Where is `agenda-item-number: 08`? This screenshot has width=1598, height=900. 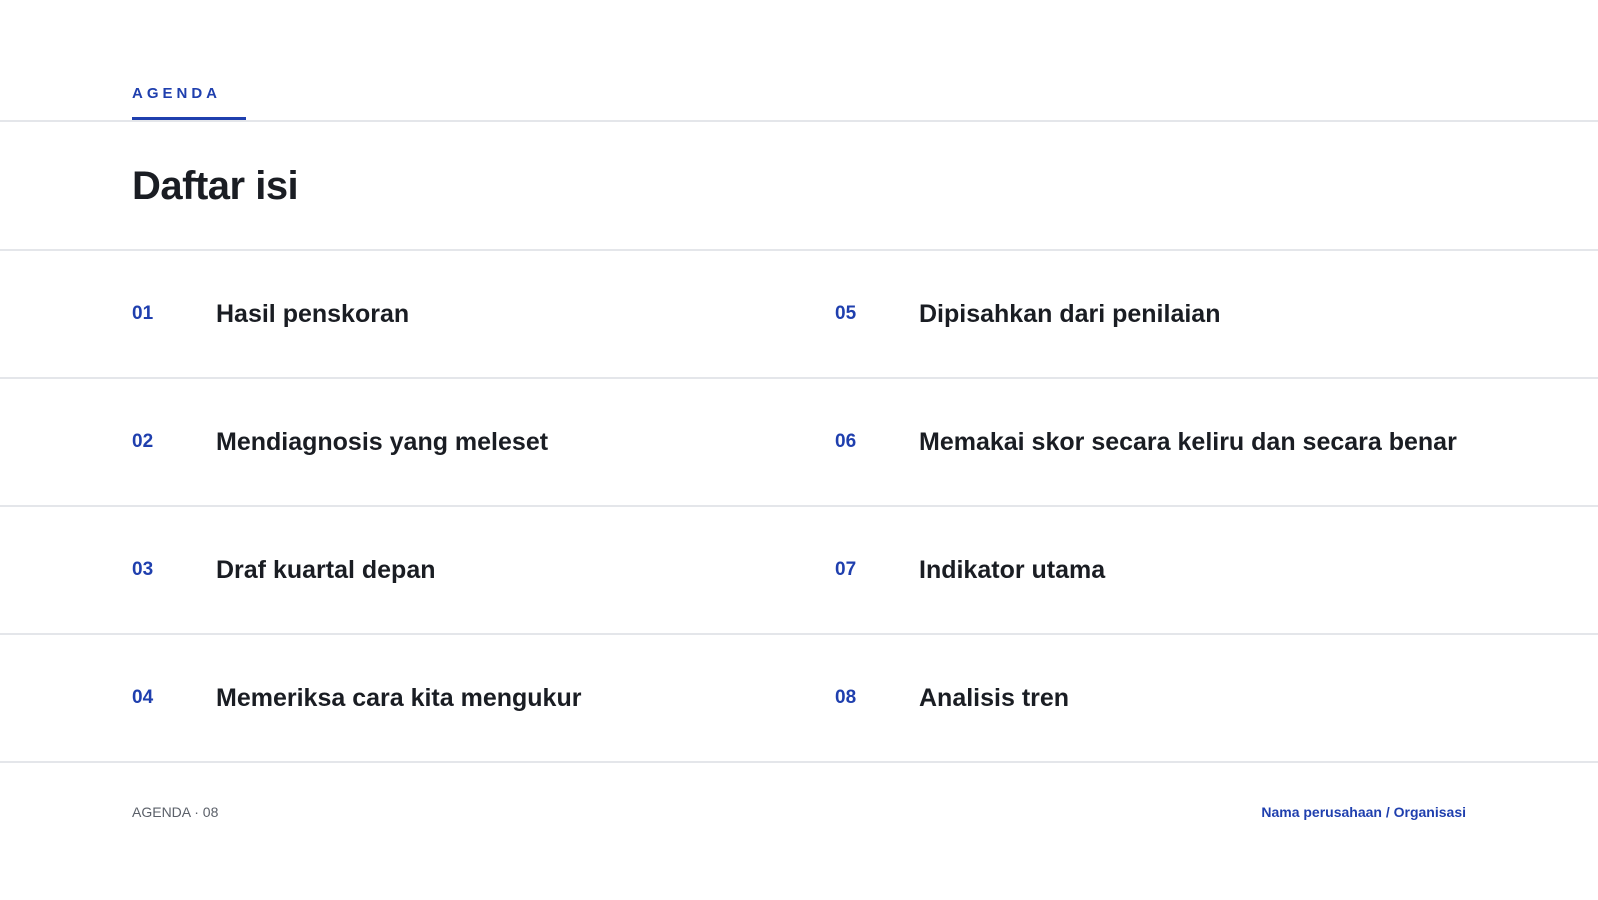
agenda-item-number: 08 is located at coordinates (846, 697).